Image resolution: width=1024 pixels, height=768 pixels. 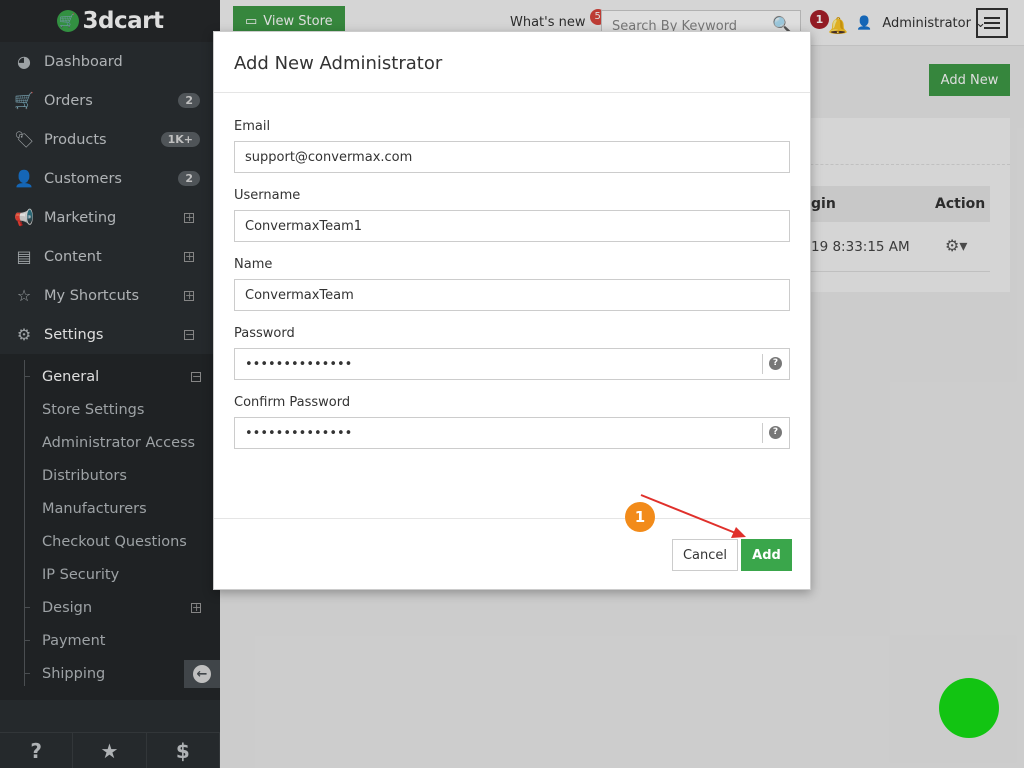 What do you see at coordinates (512, 433) in the screenshot?
I see `confirm-password-field: •••••••••••••• ?` at bounding box center [512, 433].